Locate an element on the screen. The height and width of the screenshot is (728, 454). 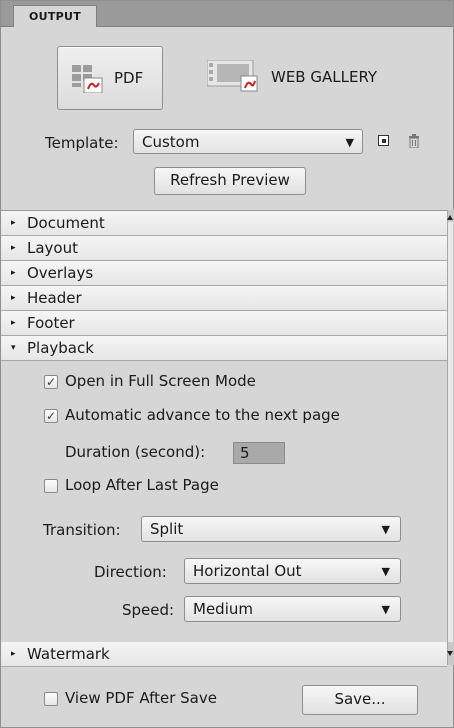
section-label: Layout is located at coordinates (52, 248).